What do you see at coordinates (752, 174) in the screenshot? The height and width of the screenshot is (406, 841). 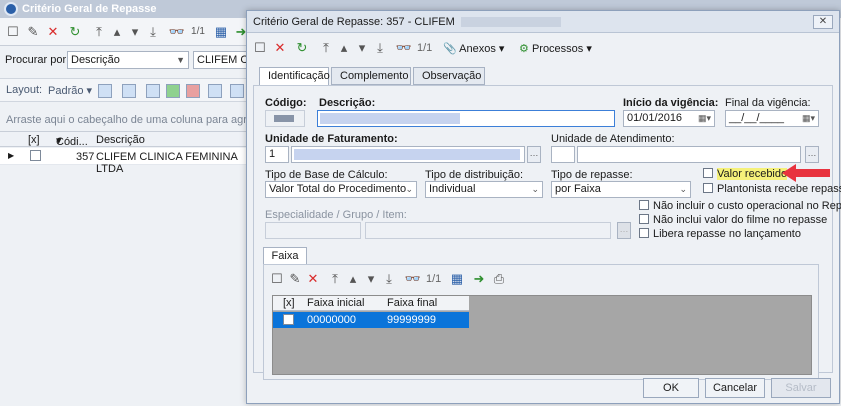 I see `valor-recebido-label: Valor recebido` at bounding box center [752, 174].